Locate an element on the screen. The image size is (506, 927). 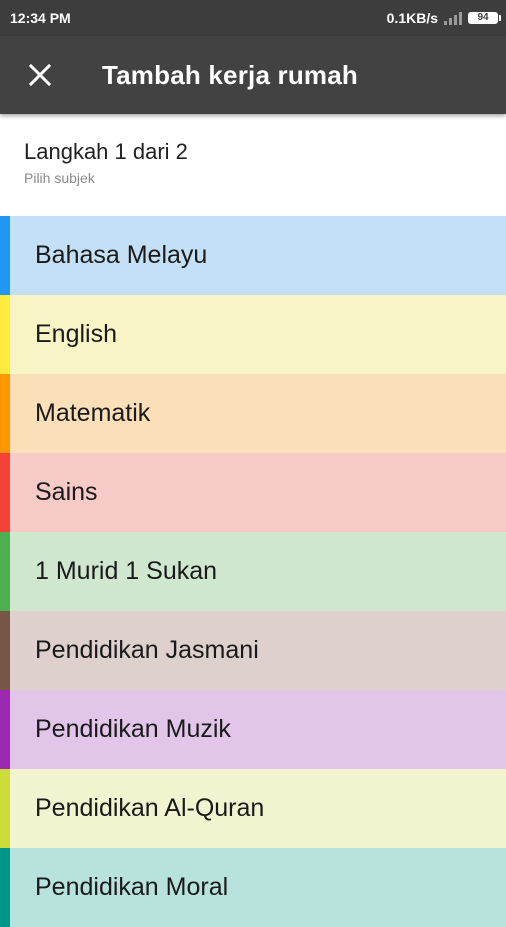
subject-item-bahasa-melayu: Bahasa Melayu is located at coordinates (253, 255).